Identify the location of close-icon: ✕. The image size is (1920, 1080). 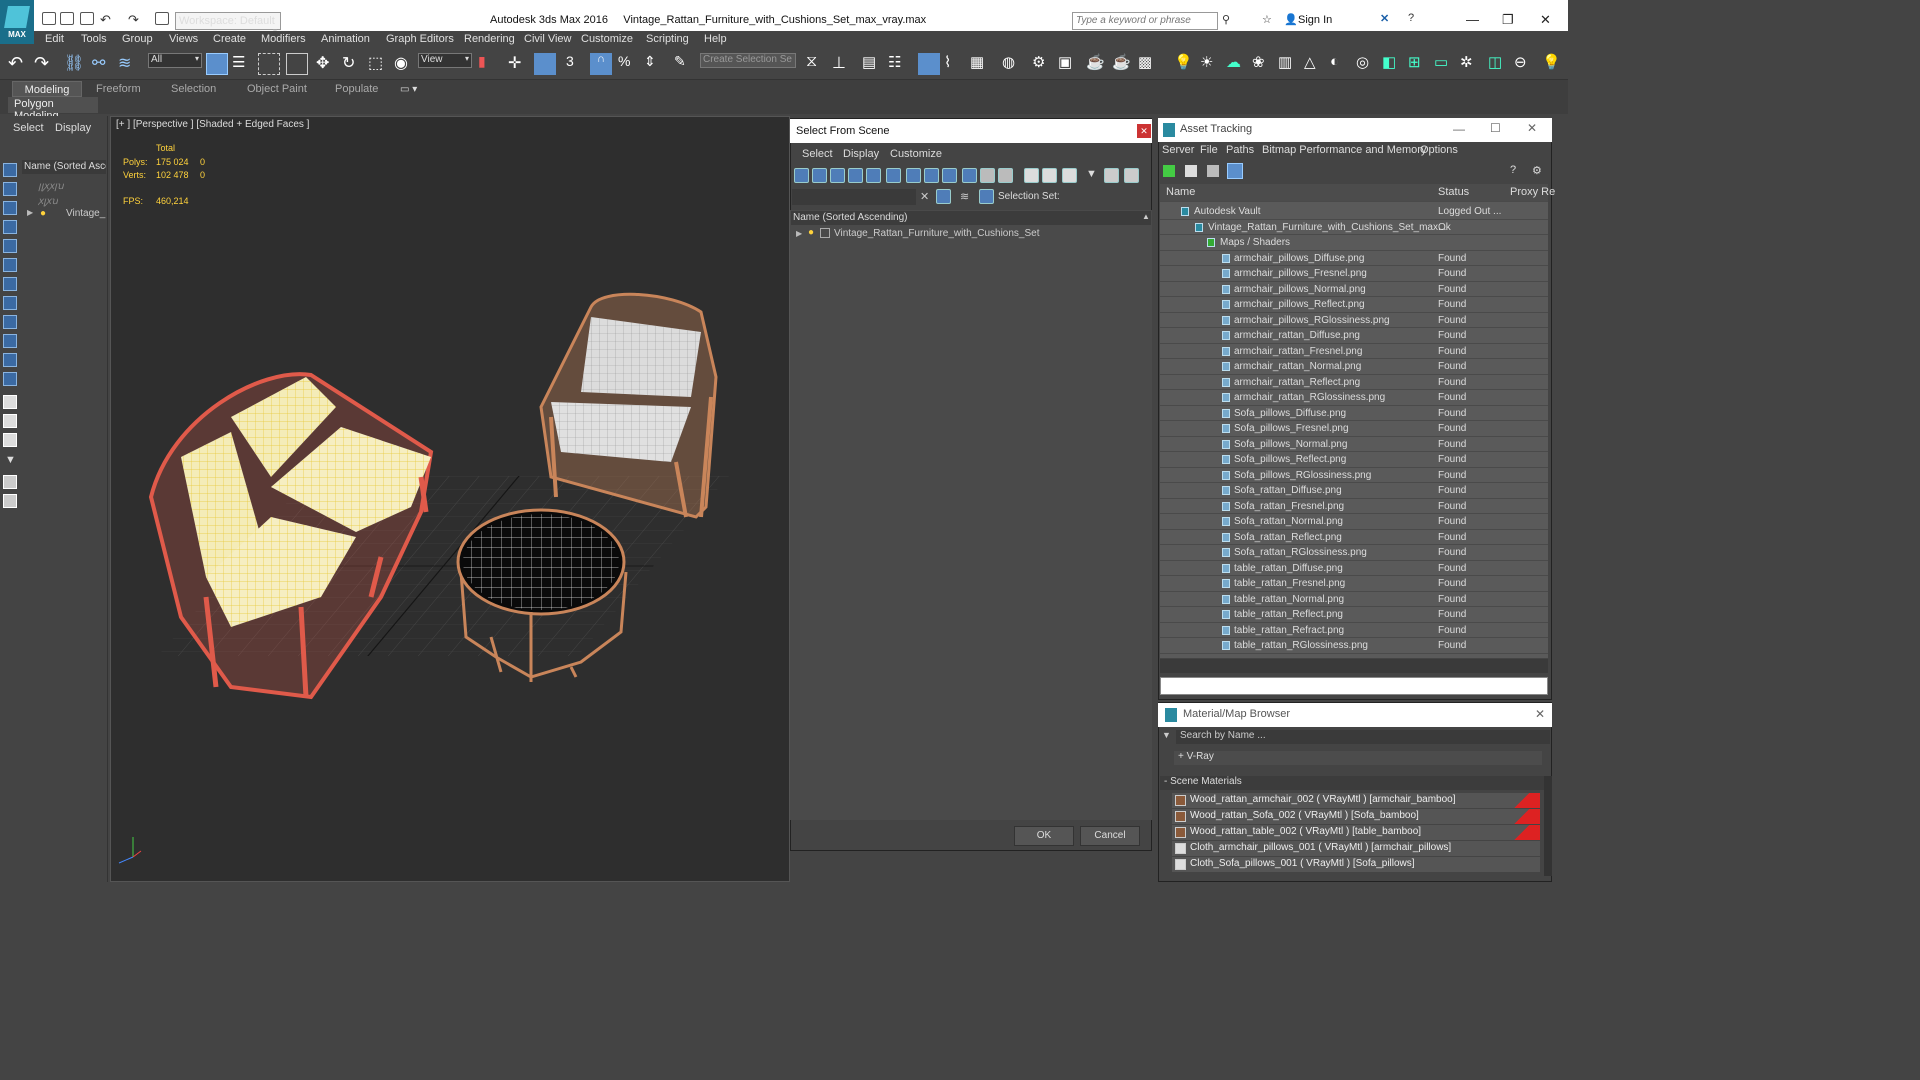
(1144, 131).